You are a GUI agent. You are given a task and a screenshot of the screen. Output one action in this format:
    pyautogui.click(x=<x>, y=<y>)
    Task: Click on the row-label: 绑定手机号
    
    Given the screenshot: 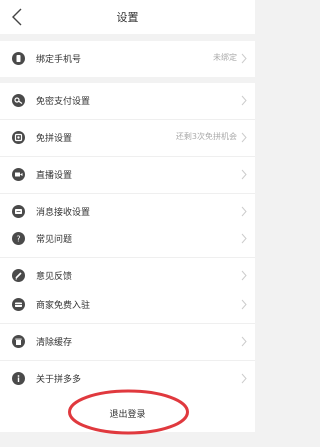 What is the action you would take?
    pyautogui.click(x=59, y=60)
    